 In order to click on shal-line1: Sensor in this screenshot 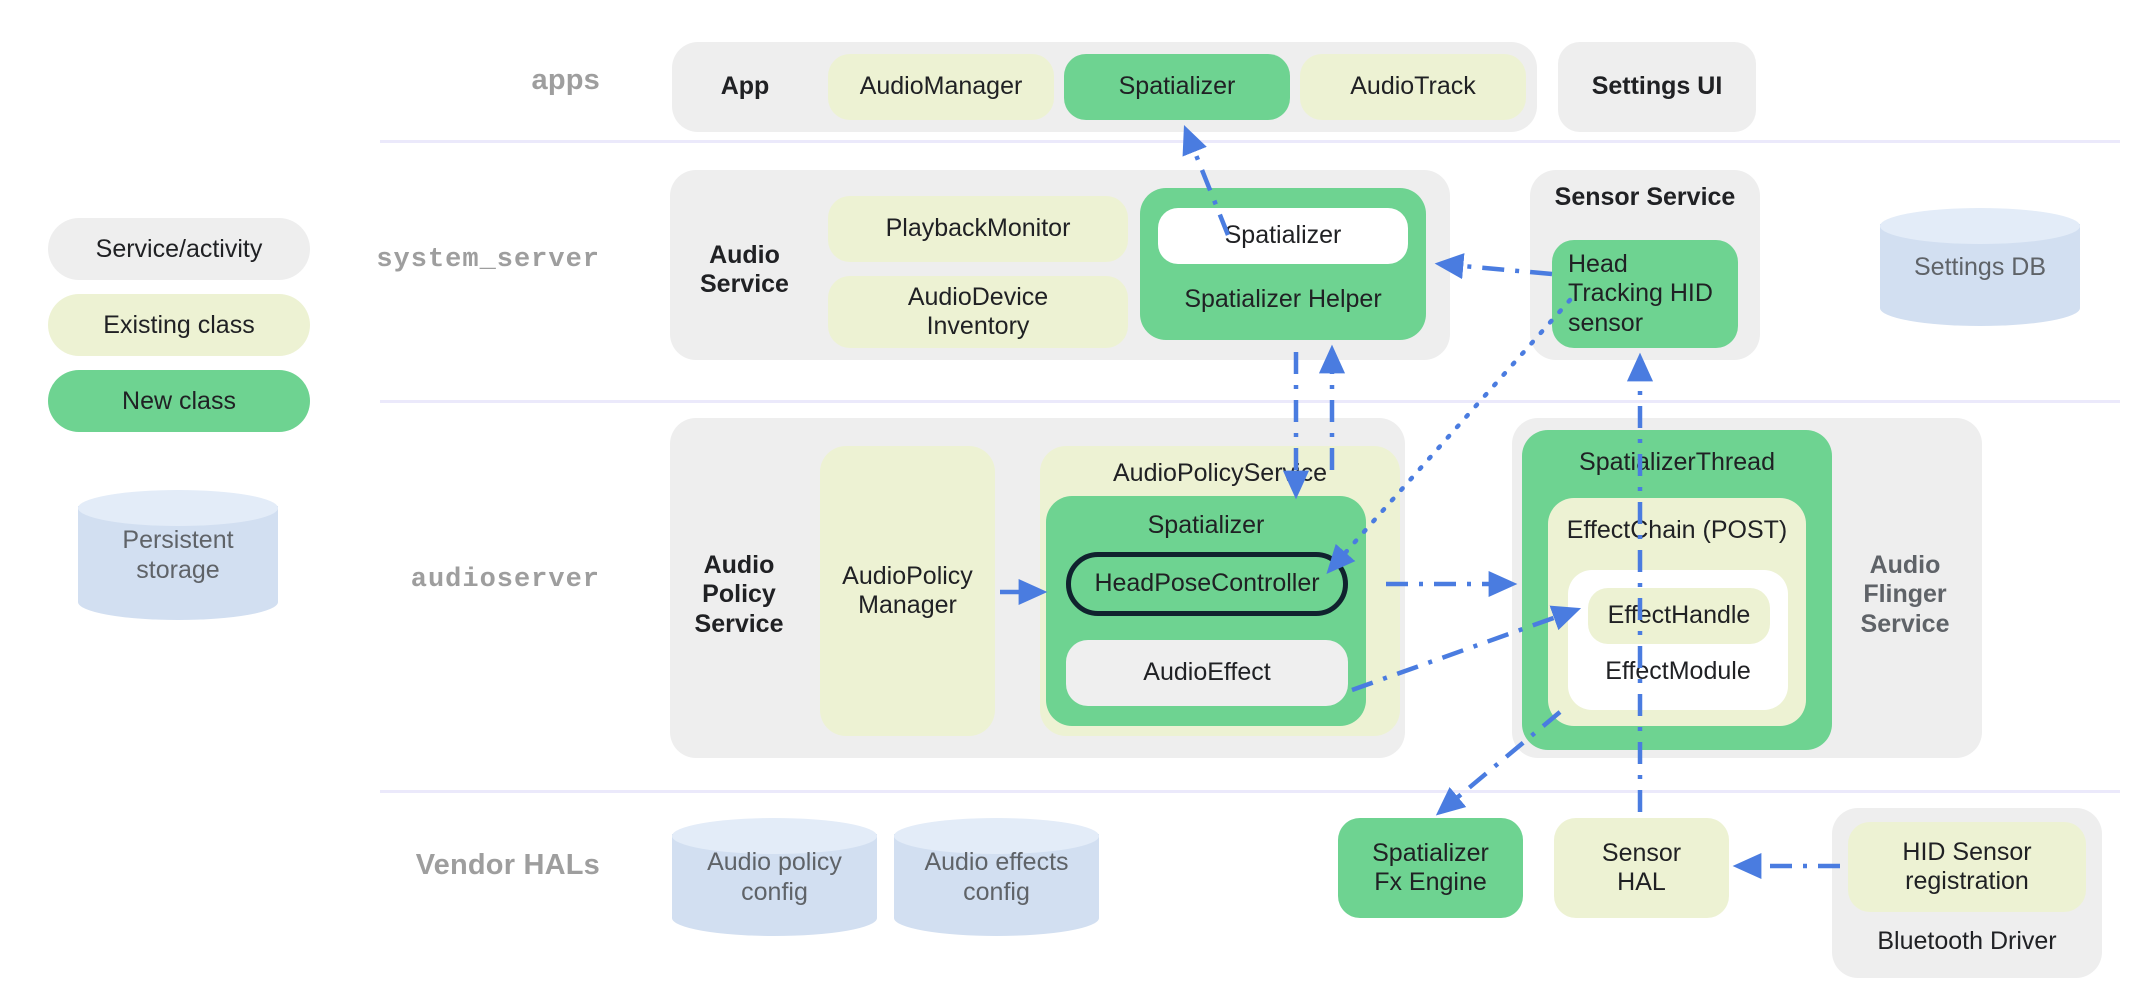, I will do `click(1641, 852)`.